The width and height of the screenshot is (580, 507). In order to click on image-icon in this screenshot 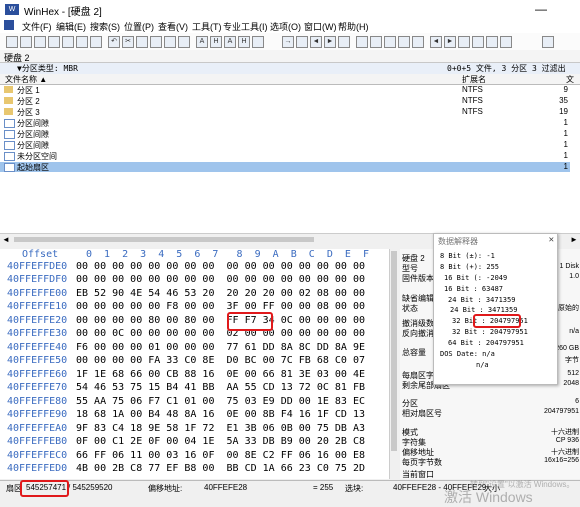, I will do `click(404, 42)`.